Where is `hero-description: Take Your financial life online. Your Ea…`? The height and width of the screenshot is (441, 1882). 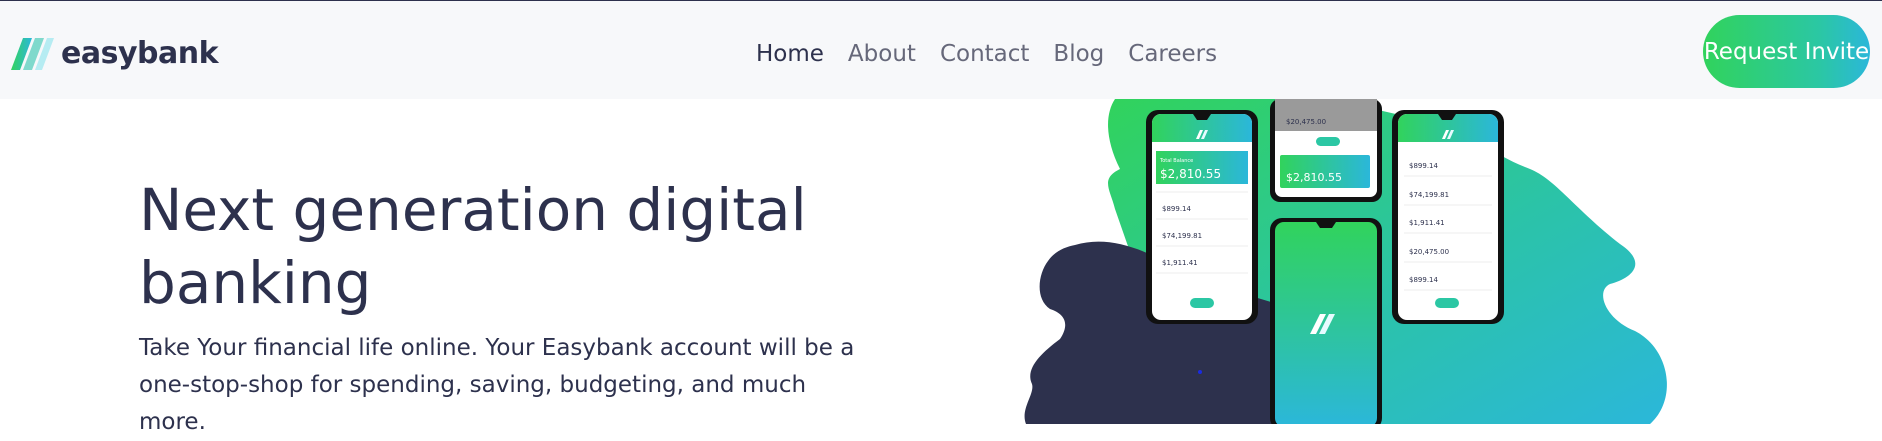 hero-description: Take Your financial life online. Your Ea… is located at coordinates (497, 385).